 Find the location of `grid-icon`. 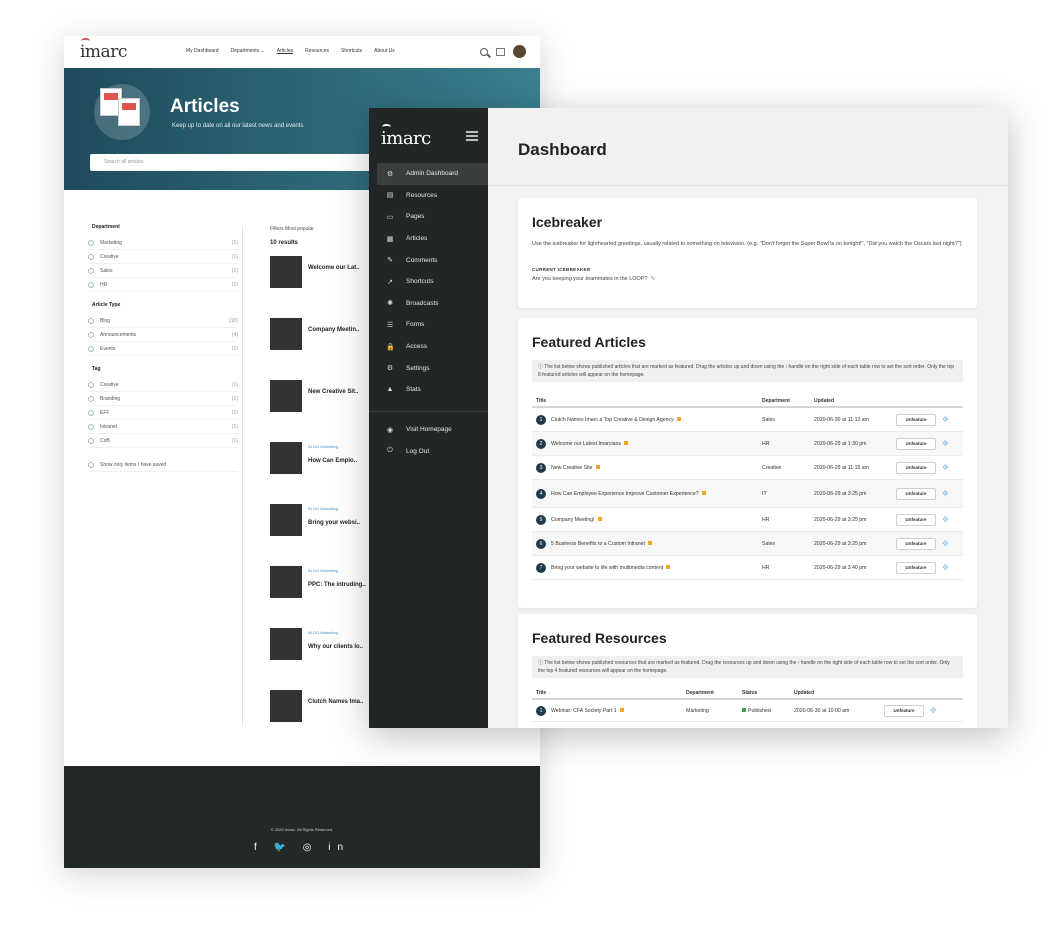

grid-icon is located at coordinates (500, 51).